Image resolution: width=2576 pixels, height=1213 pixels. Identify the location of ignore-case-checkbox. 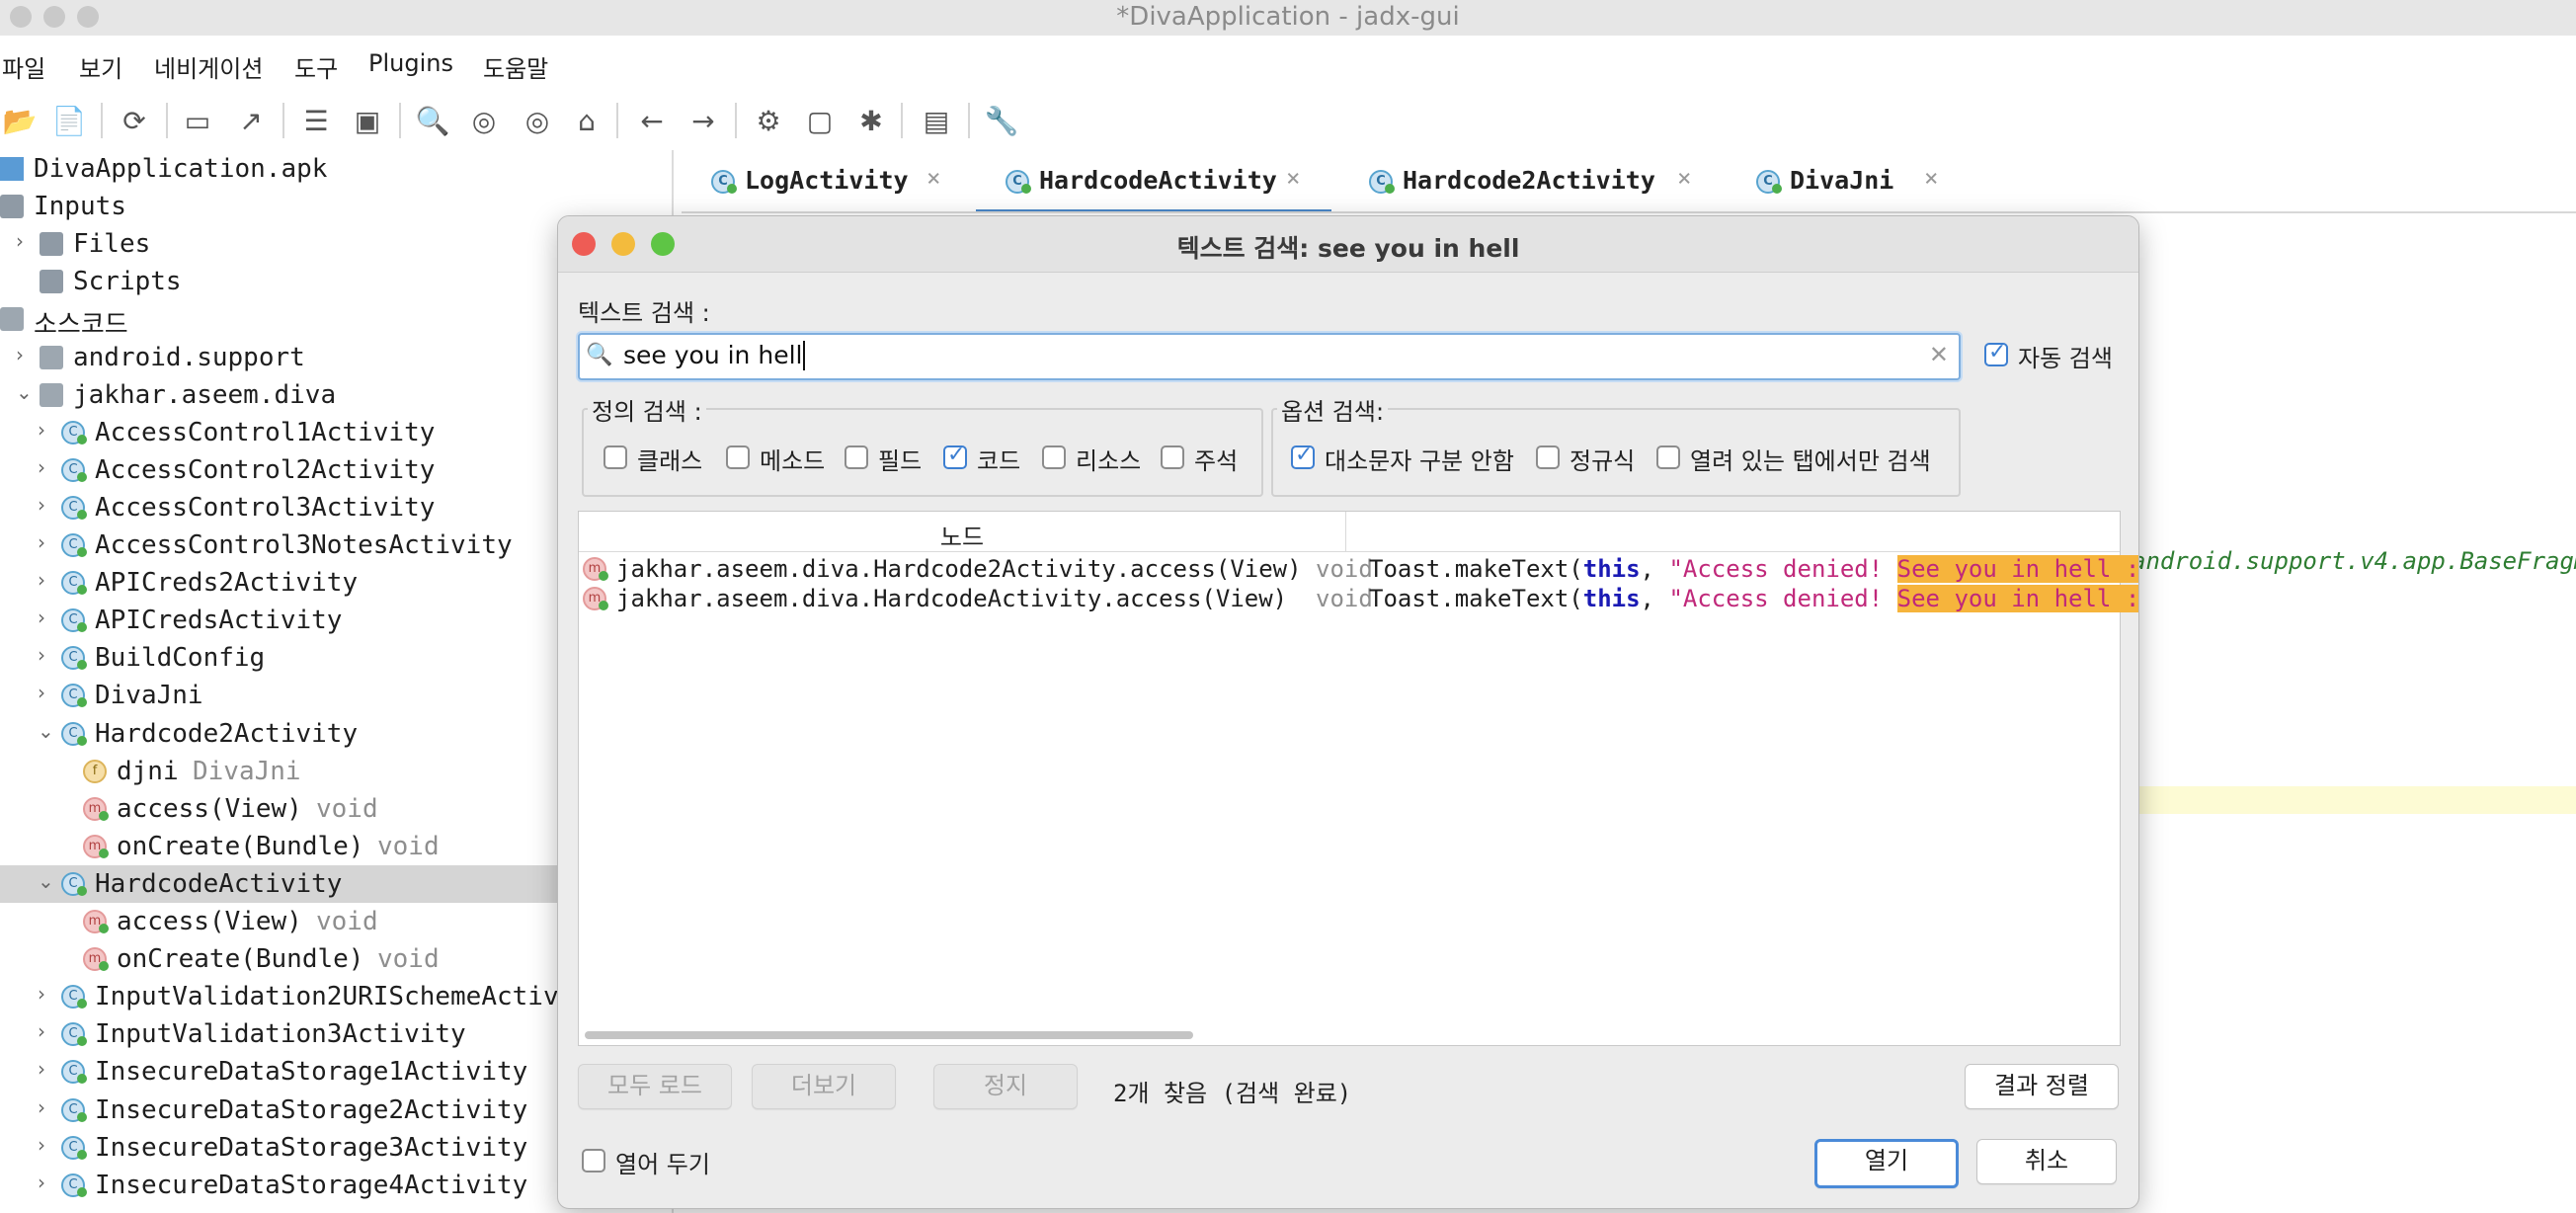
(1303, 456).